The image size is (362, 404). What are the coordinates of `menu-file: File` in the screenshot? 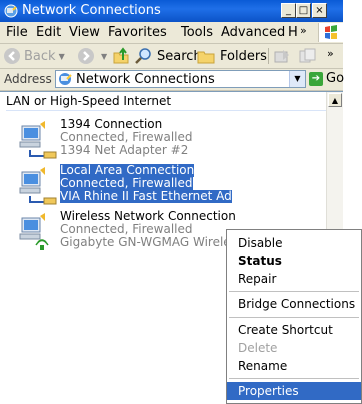 It's located at (17, 32).